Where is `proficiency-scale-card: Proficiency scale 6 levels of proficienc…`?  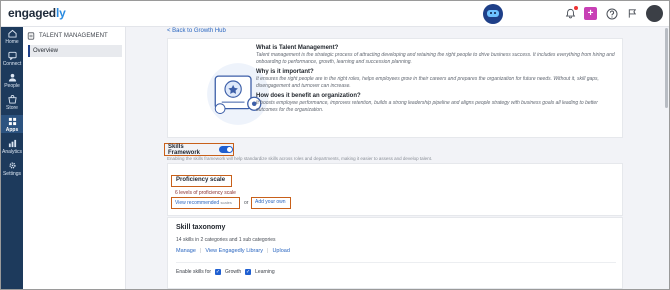
proficiency-scale-card: Proficiency scale 6 levels of proficienc… is located at coordinates (395, 189).